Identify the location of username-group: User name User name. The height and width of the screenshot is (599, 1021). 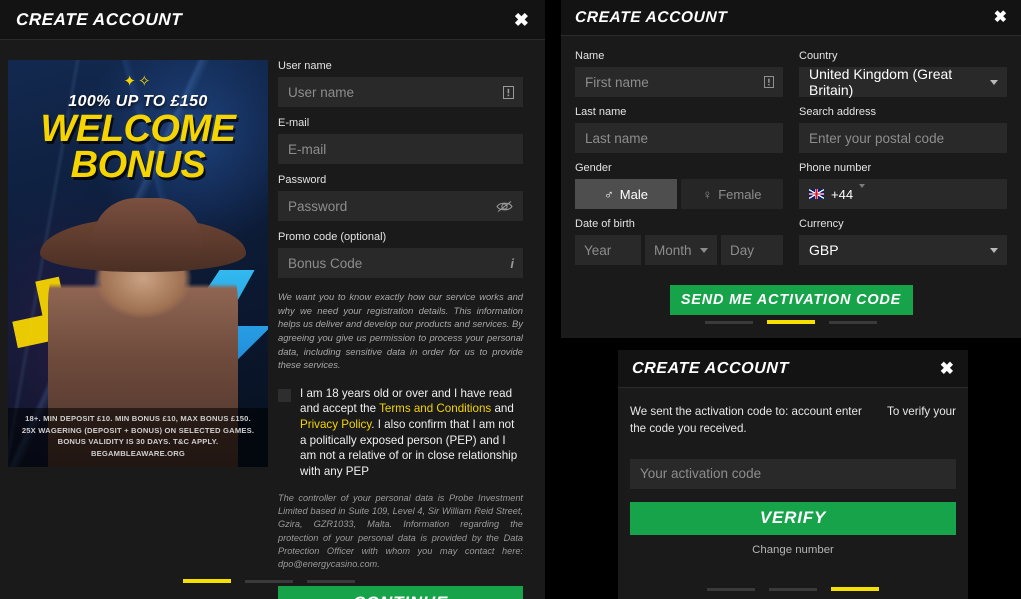
(400, 83).